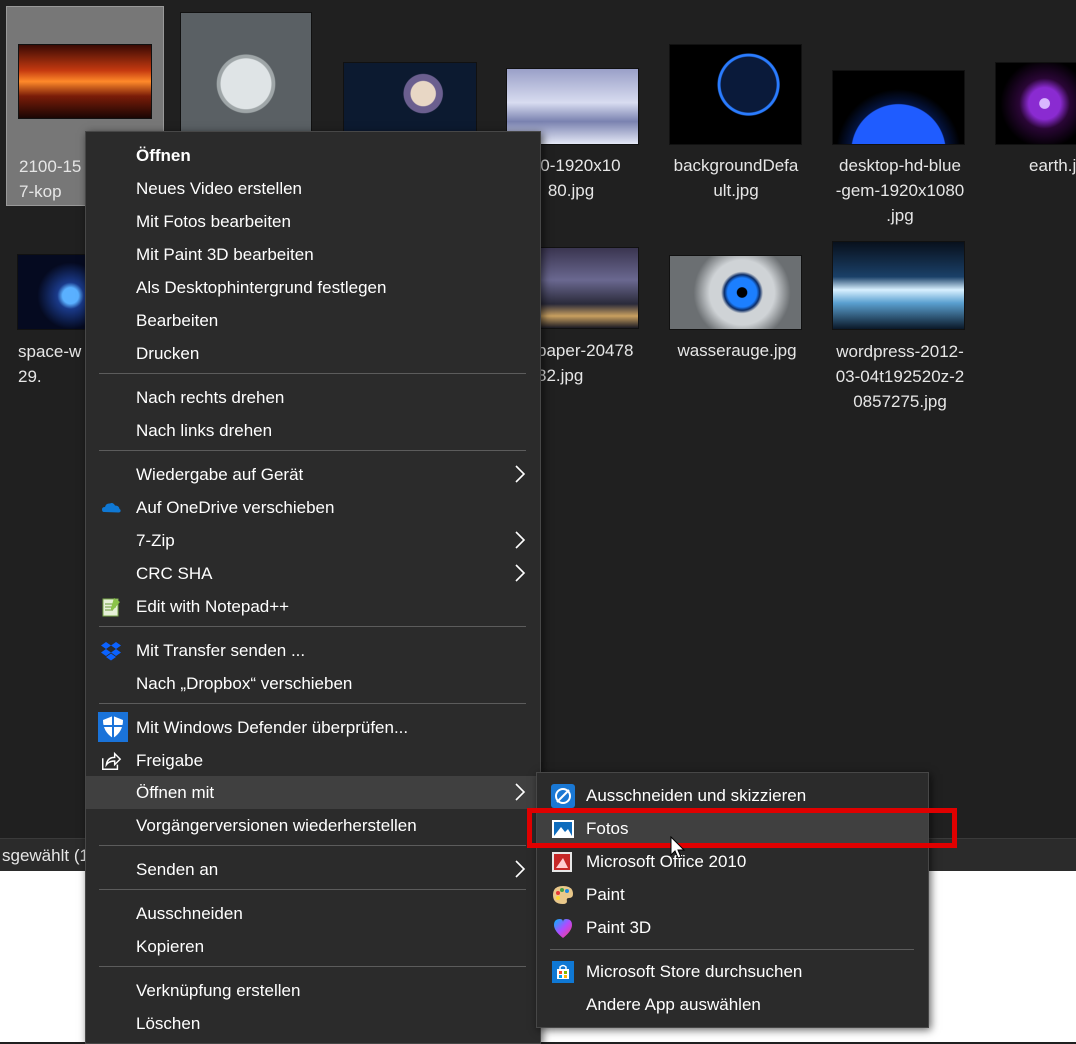 The image size is (1076, 1044). Describe the element at coordinates (696, 795) in the screenshot. I see `submenu-item-label: Ausschneiden und skizzieren` at that location.